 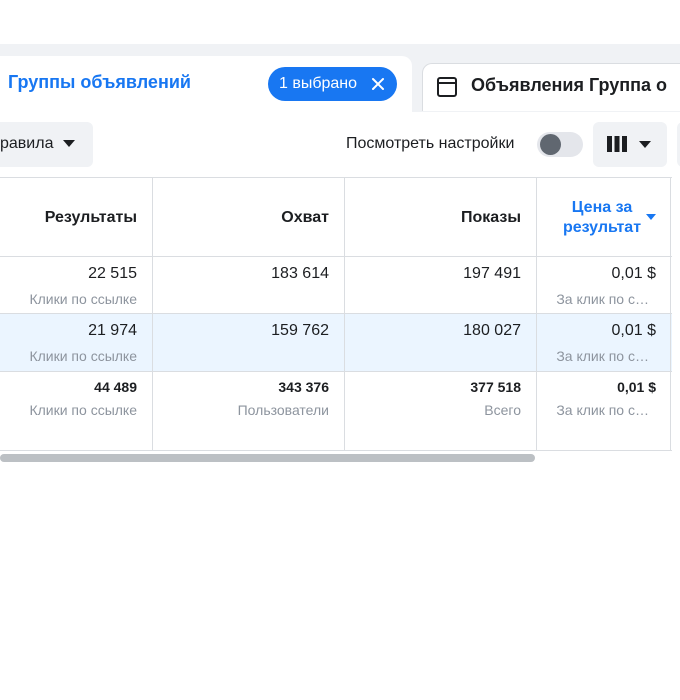 What do you see at coordinates (617, 144) in the screenshot?
I see `columns-icon` at bounding box center [617, 144].